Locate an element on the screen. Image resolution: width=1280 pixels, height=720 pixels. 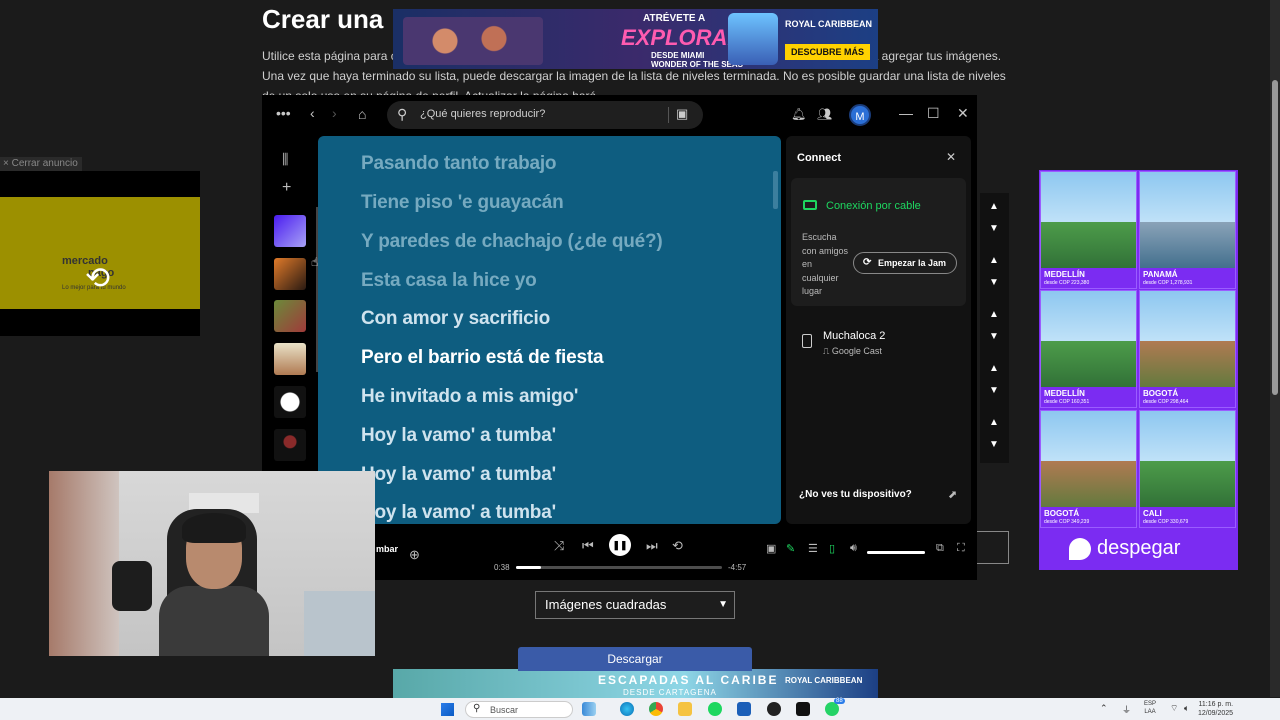
add-to-library-icon: ⊕ is located at coordinates (414, 555).